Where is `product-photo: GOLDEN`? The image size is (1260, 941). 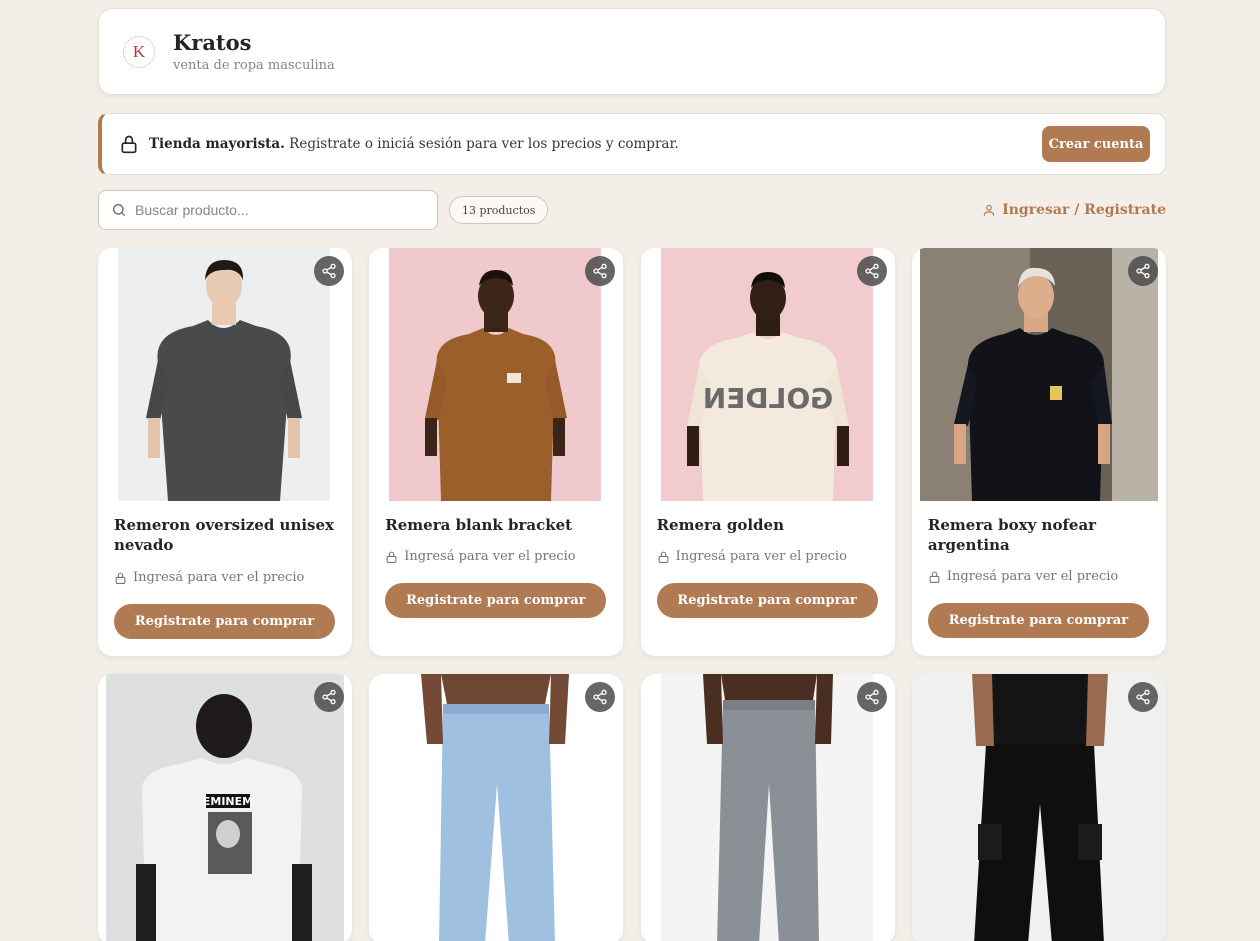
product-photo: GOLDEN is located at coordinates (766, 374).